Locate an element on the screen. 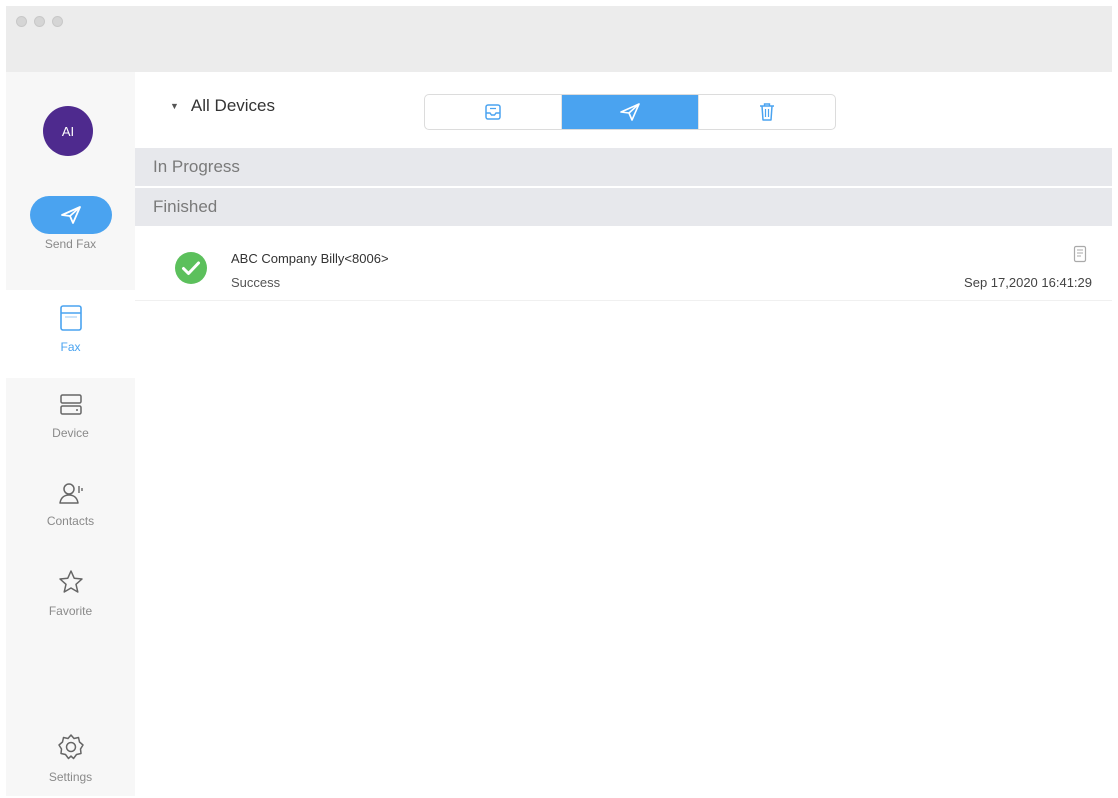 The height and width of the screenshot is (798, 1118). tab-trash is located at coordinates (766, 112).